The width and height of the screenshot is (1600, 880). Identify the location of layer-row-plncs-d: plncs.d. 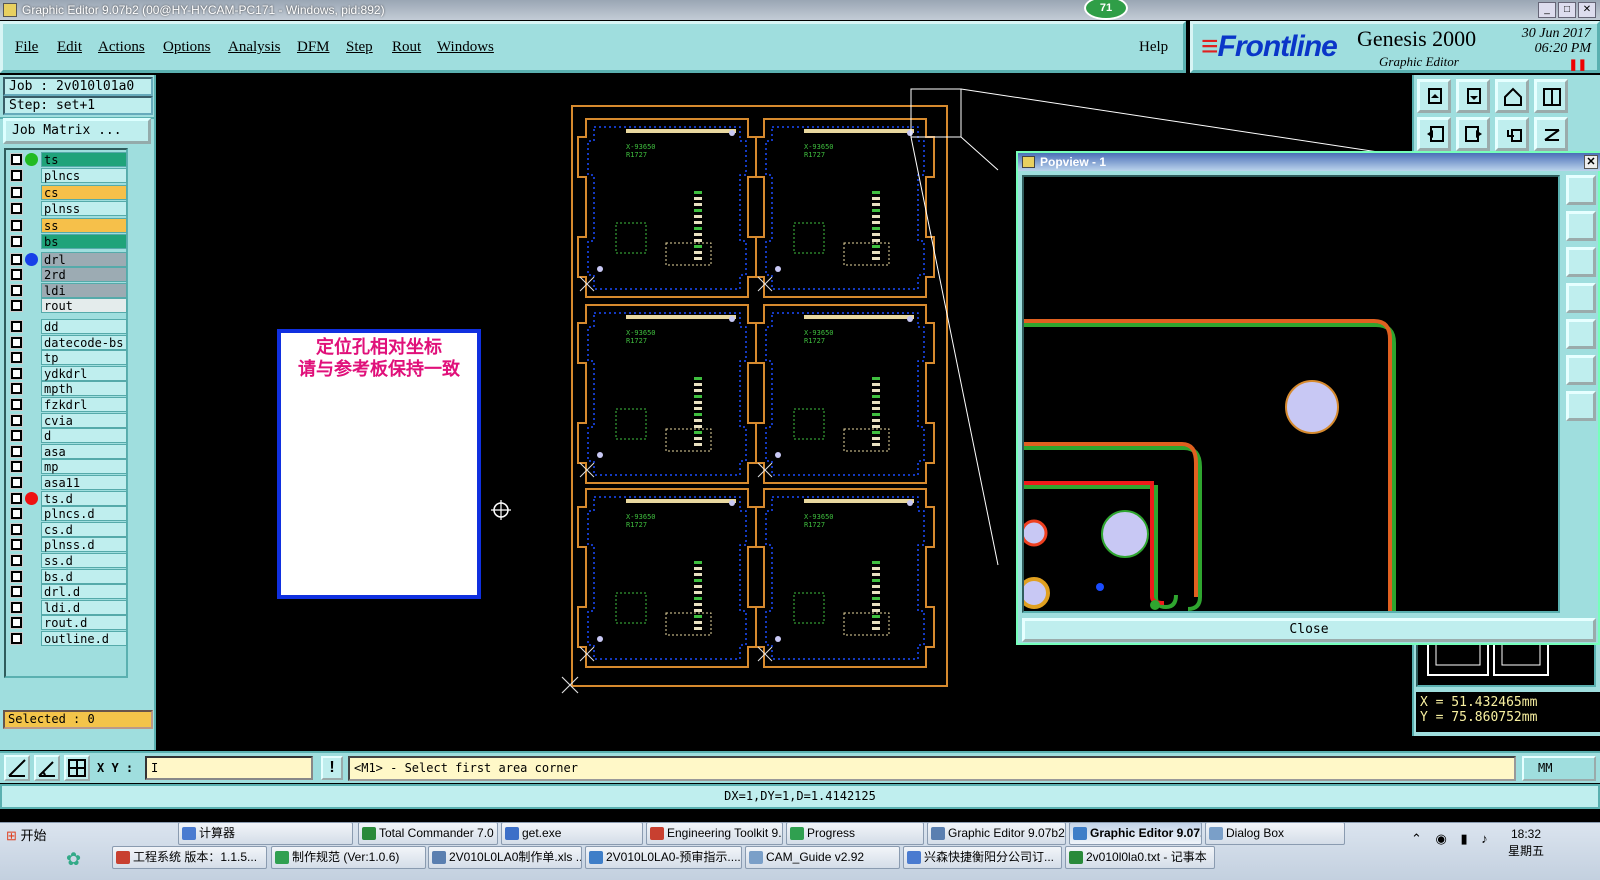
(67, 514).